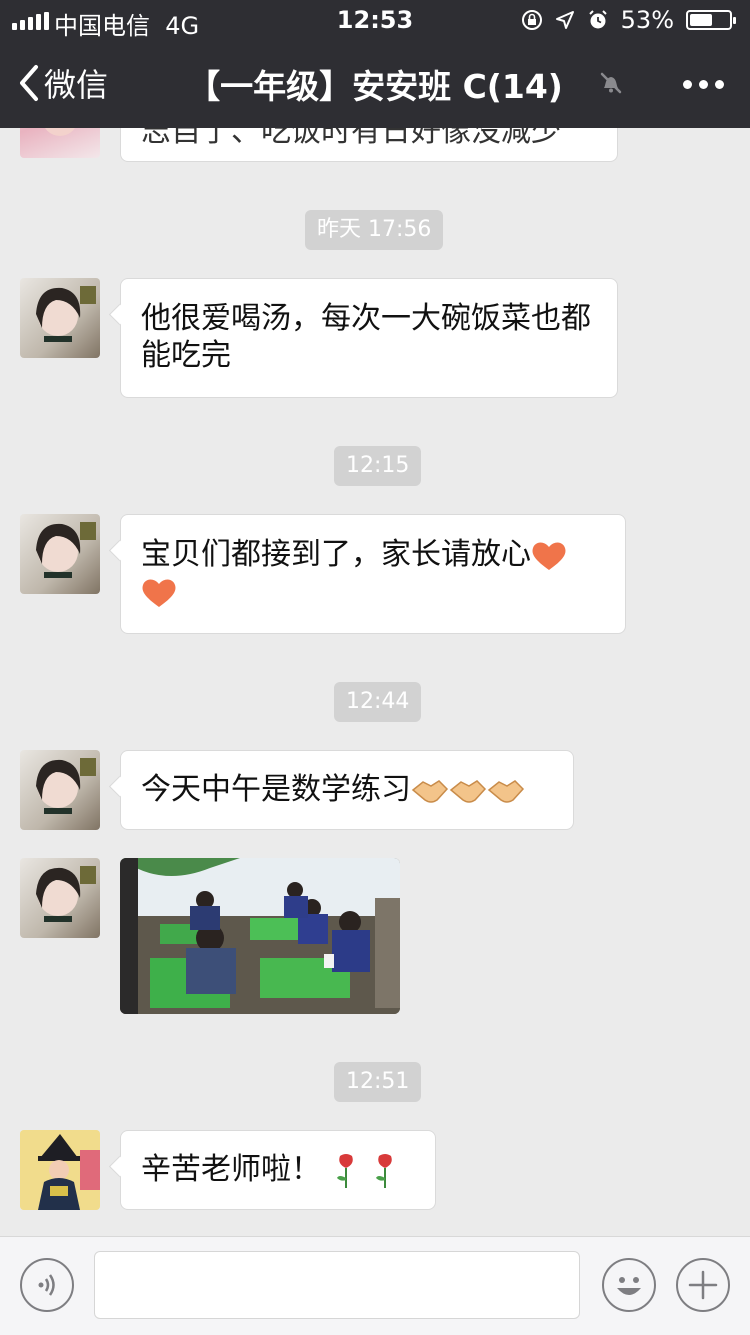 This screenshot has height=1335, width=750. What do you see at coordinates (60, 1170) in the screenshot?
I see `parent-avatar` at bounding box center [60, 1170].